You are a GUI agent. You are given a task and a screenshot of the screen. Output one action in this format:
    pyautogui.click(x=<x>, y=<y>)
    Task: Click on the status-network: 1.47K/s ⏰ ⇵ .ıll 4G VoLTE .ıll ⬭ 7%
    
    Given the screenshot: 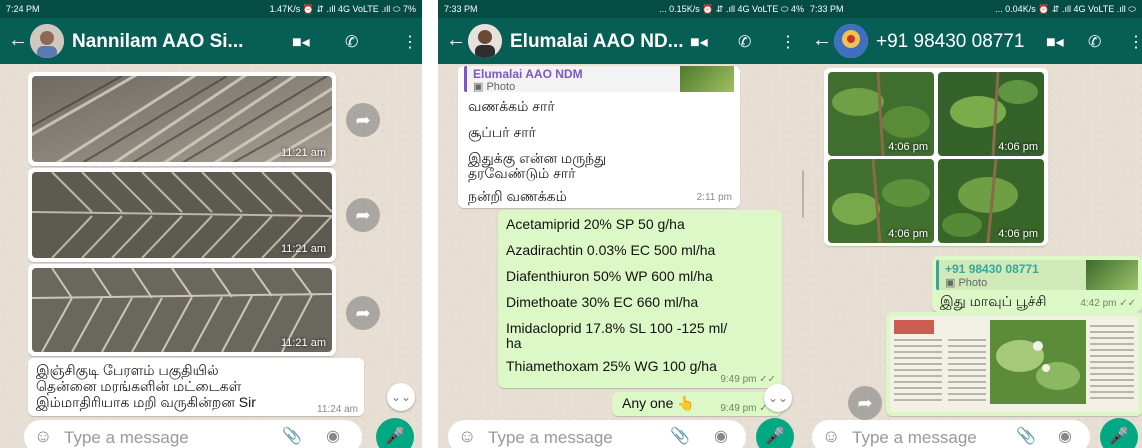 What is the action you would take?
    pyautogui.click(x=342, y=9)
    